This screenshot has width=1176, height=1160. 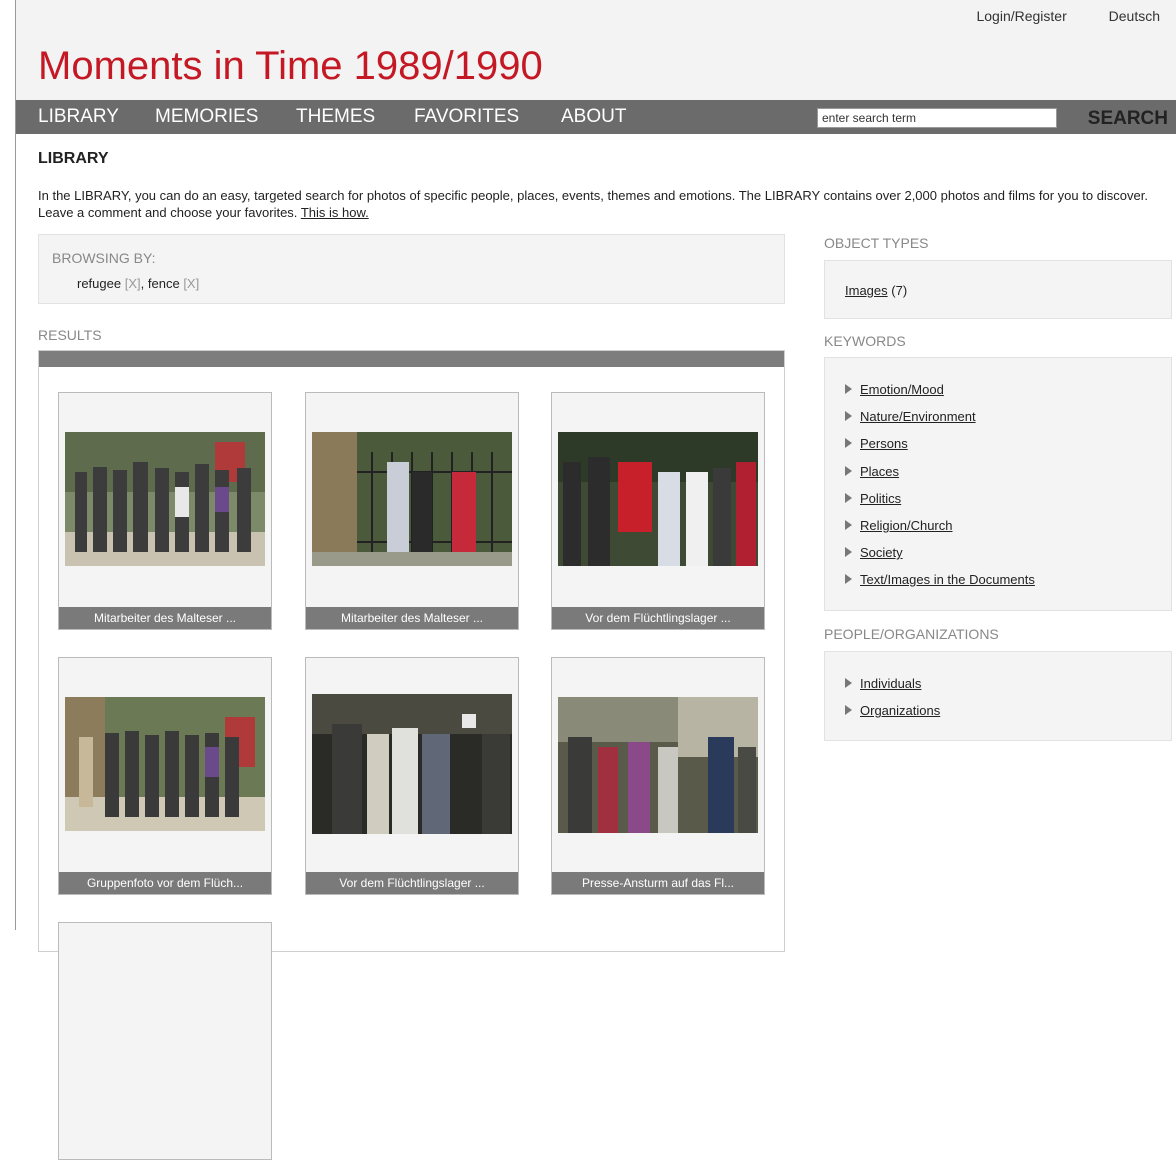 I want to click on keyword-item: Persons, so click(x=876, y=443).